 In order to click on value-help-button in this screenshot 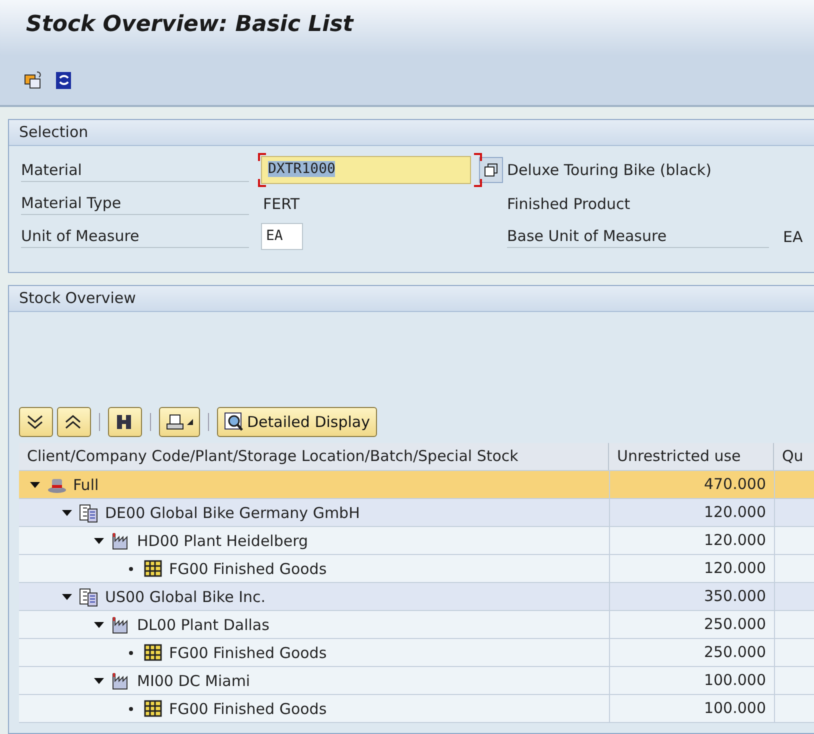, I will do `click(491, 170)`.